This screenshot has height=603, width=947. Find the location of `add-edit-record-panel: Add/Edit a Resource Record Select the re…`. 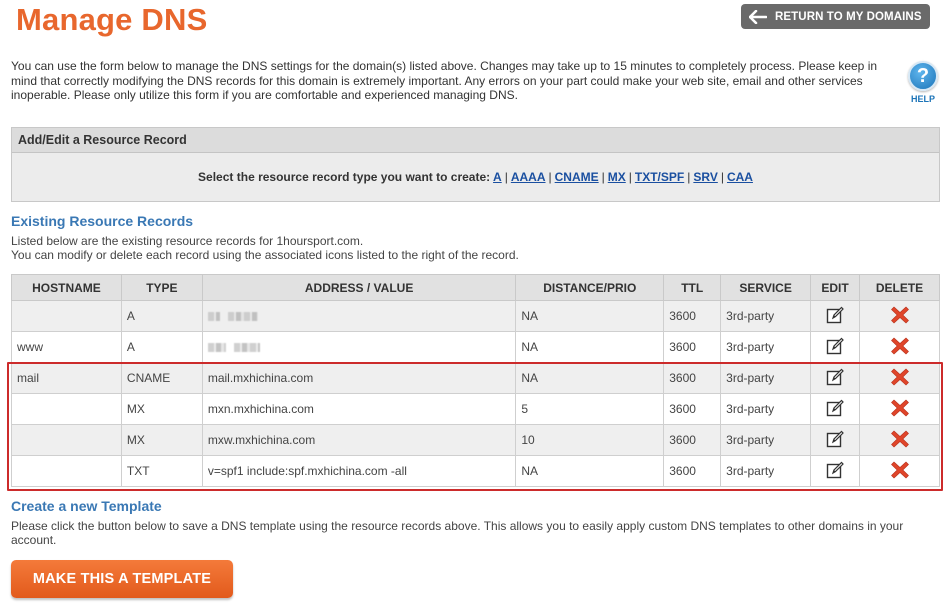

add-edit-record-panel: Add/Edit a Resource Record Select the re… is located at coordinates (475, 164).